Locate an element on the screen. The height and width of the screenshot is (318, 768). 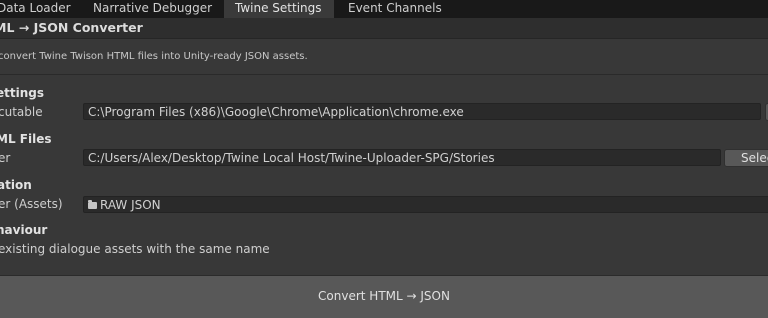
tab-label: Data Loader is located at coordinates (35, 8).